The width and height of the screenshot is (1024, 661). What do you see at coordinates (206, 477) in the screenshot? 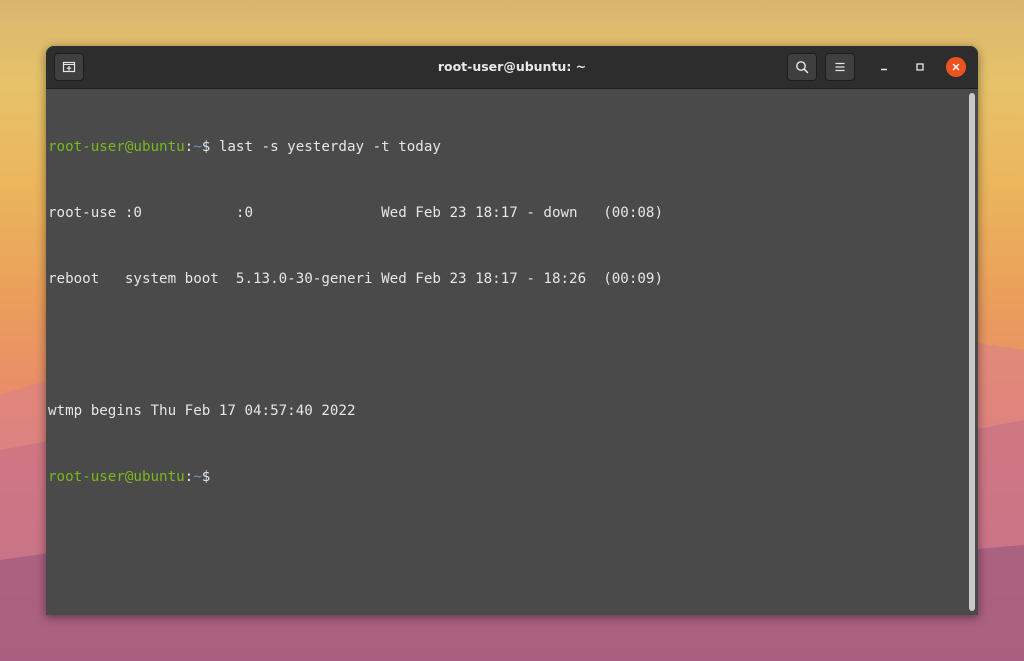
I see `prompt-symbol: $` at bounding box center [206, 477].